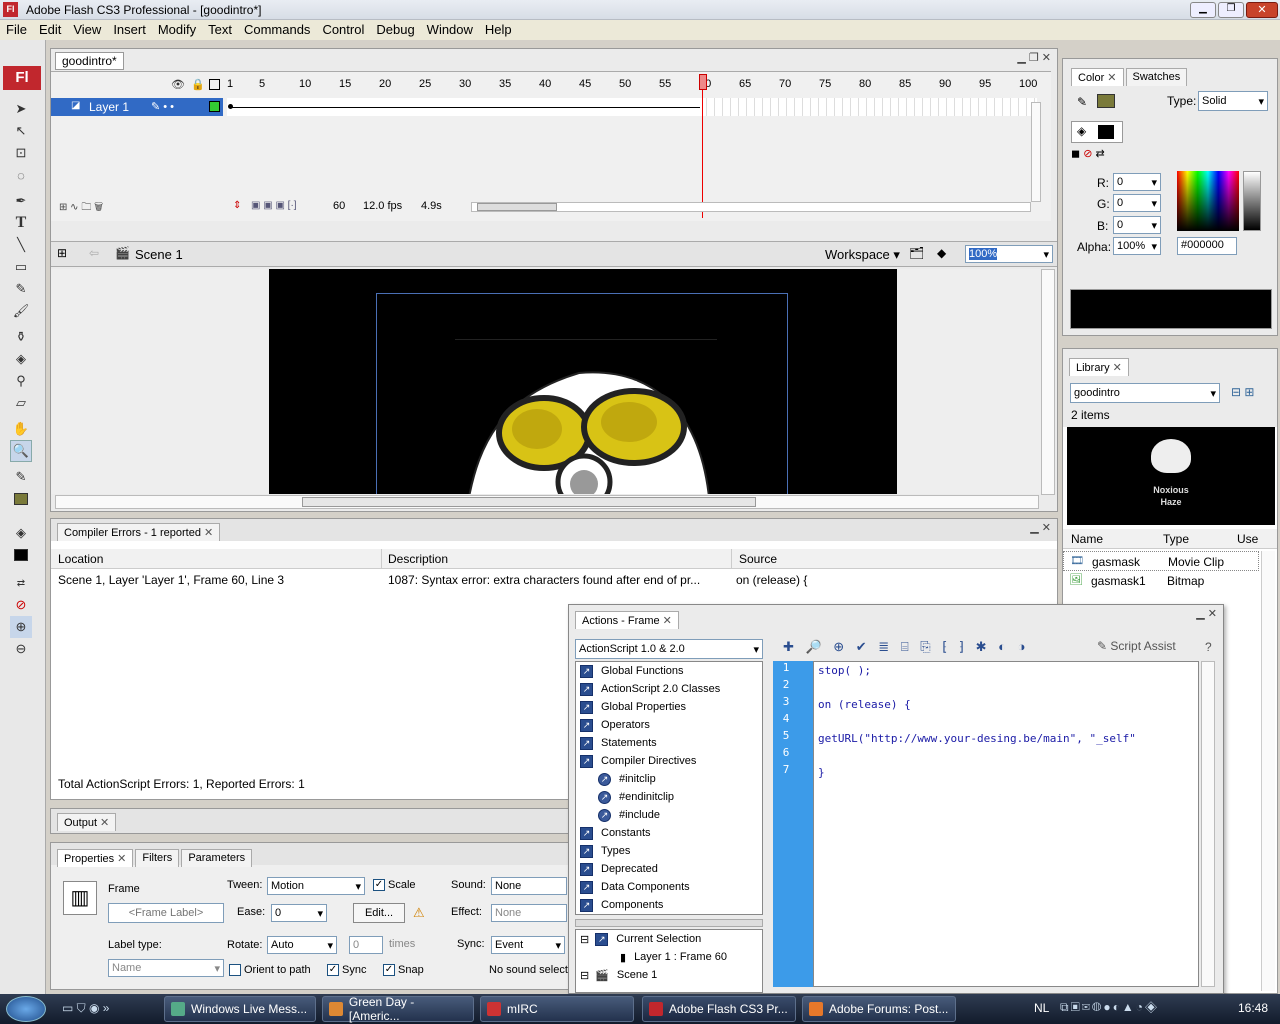 This screenshot has height=1024, width=1280. I want to click on source-header: Source, so click(758, 559).